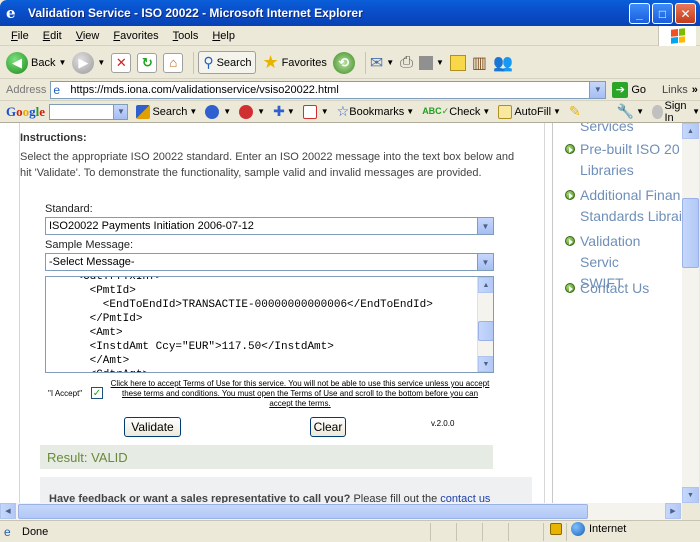 The height and width of the screenshot is (542, 700). Describe the element at coordinates (410, 111) in the screenshot. I see `bookmarks-dropdown: ▼` at that location.